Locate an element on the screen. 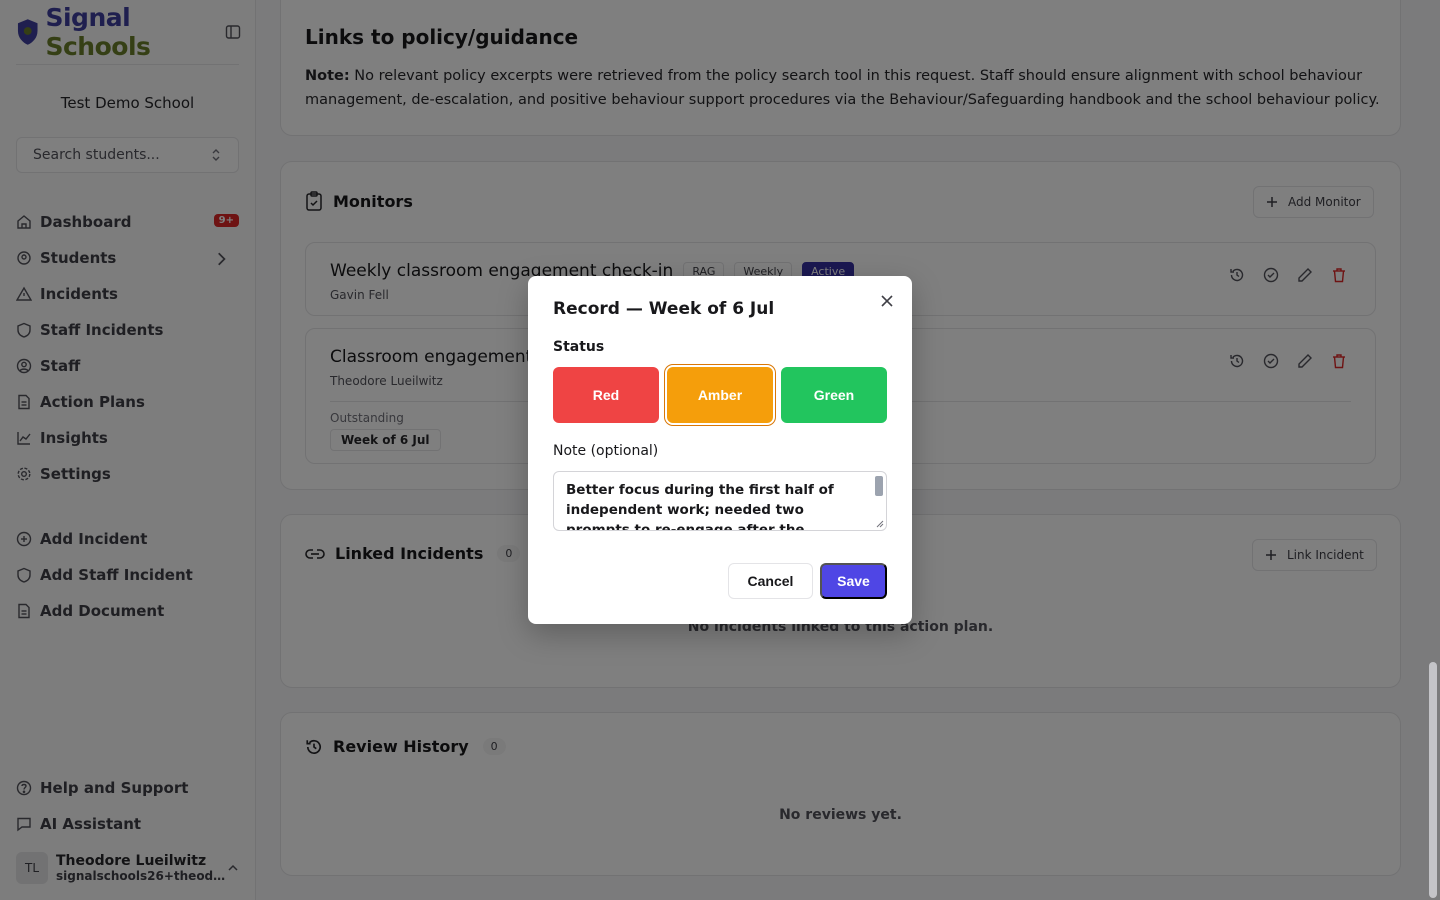  cancel-button: Cancel is located at coordinates (770, 581).